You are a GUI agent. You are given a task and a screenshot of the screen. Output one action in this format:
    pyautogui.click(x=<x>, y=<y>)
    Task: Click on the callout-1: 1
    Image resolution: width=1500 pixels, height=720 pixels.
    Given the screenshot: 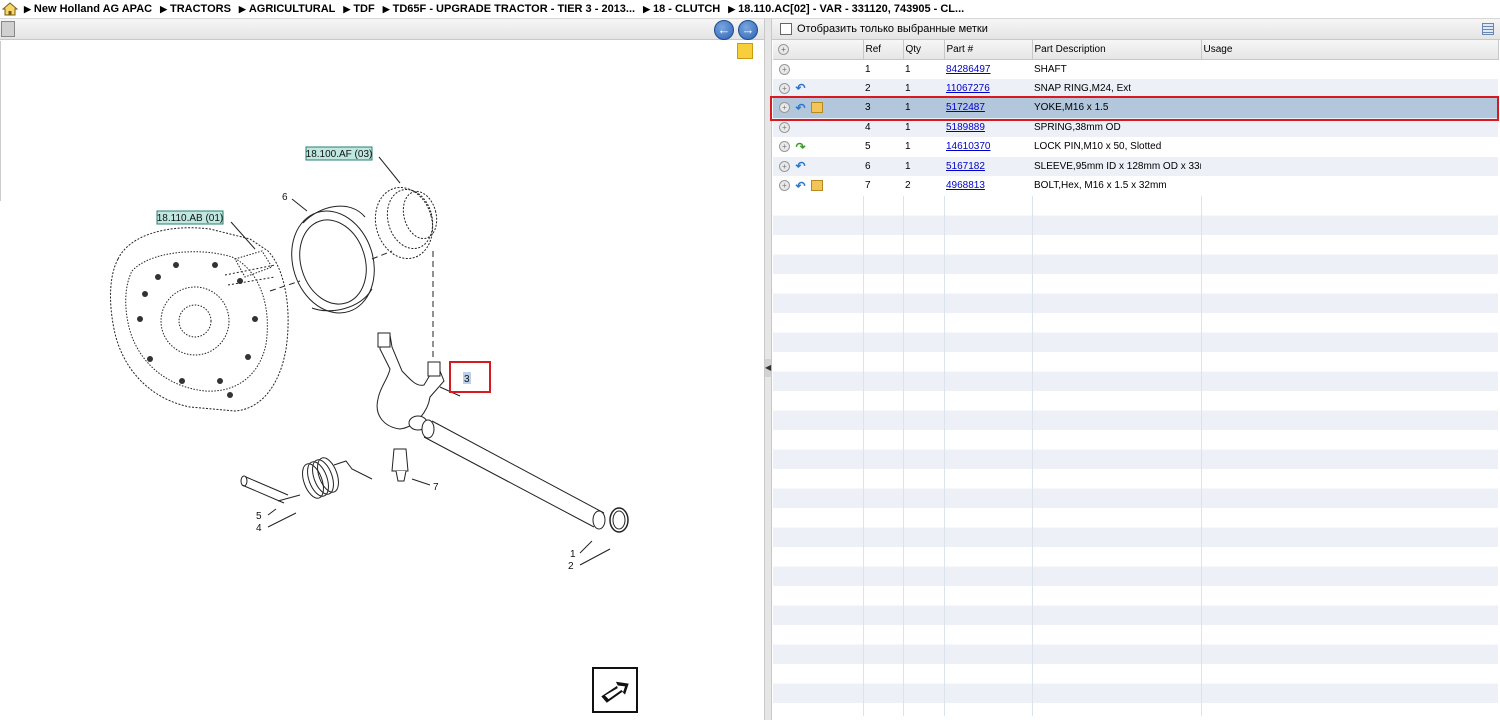 What is the action you would take?
    pyautogui.click(x=573, y=554)
    